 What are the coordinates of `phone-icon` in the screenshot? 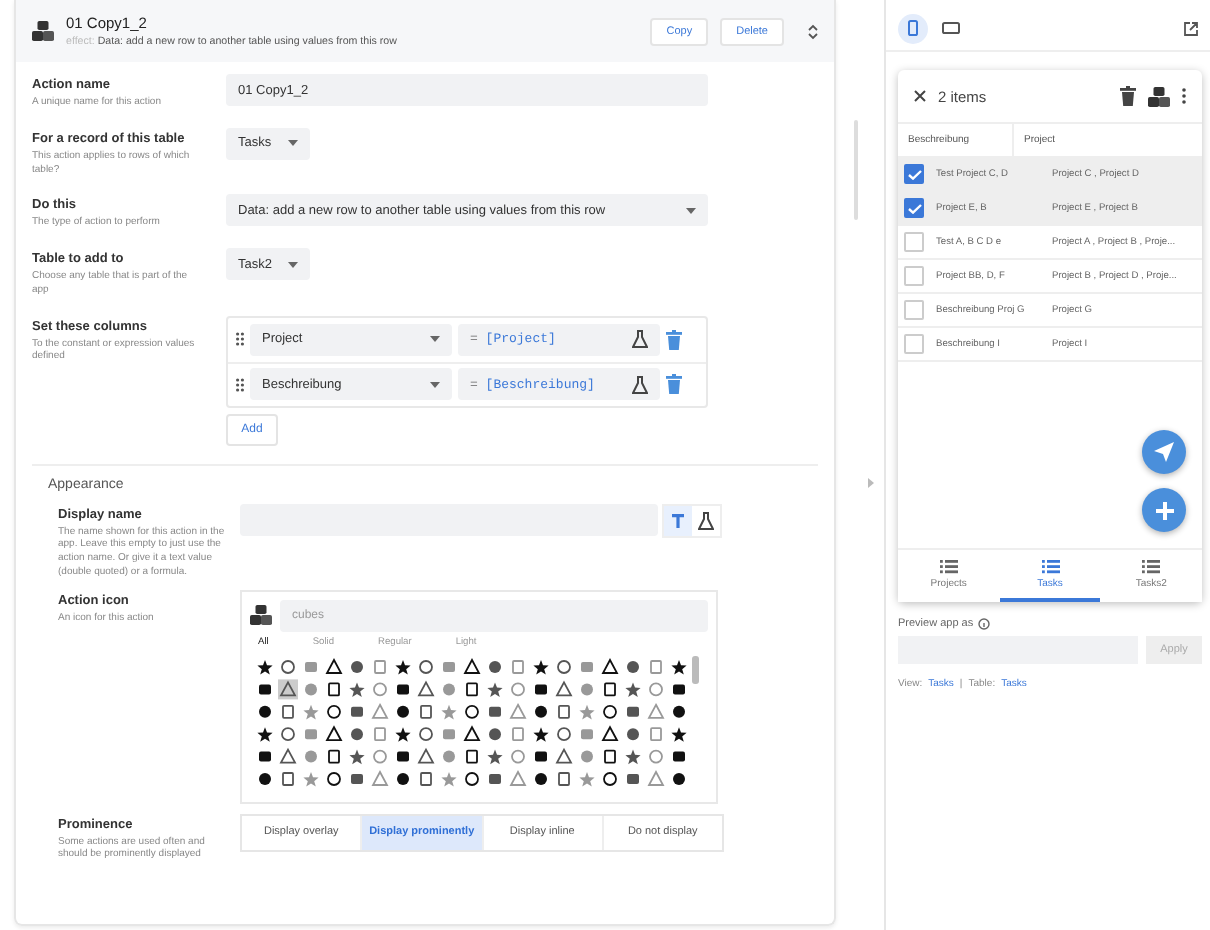 It's located at (913, 28).